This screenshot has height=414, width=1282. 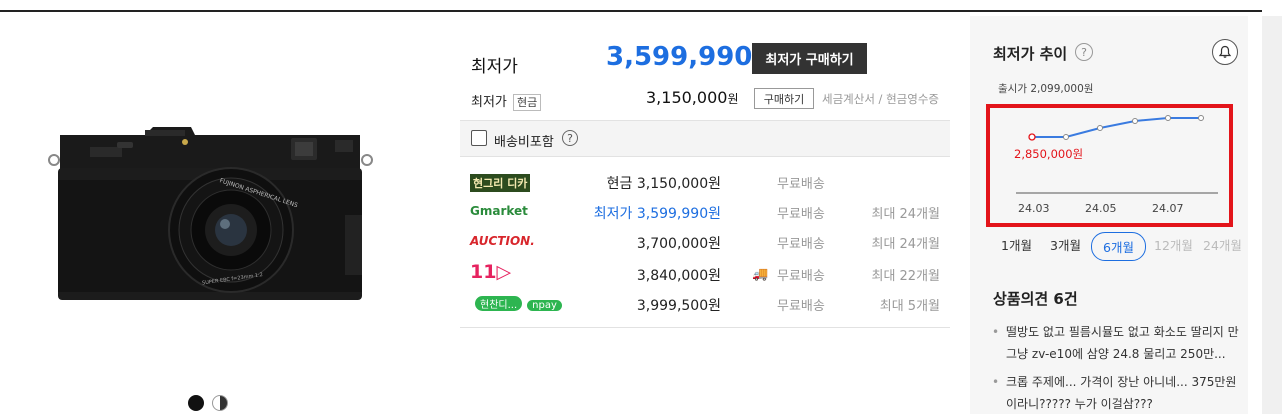 I want to click on mall-row: 11▷ 3,840,000원 🚚 무료배송 최대 22개월, so click(x=705, y=274).